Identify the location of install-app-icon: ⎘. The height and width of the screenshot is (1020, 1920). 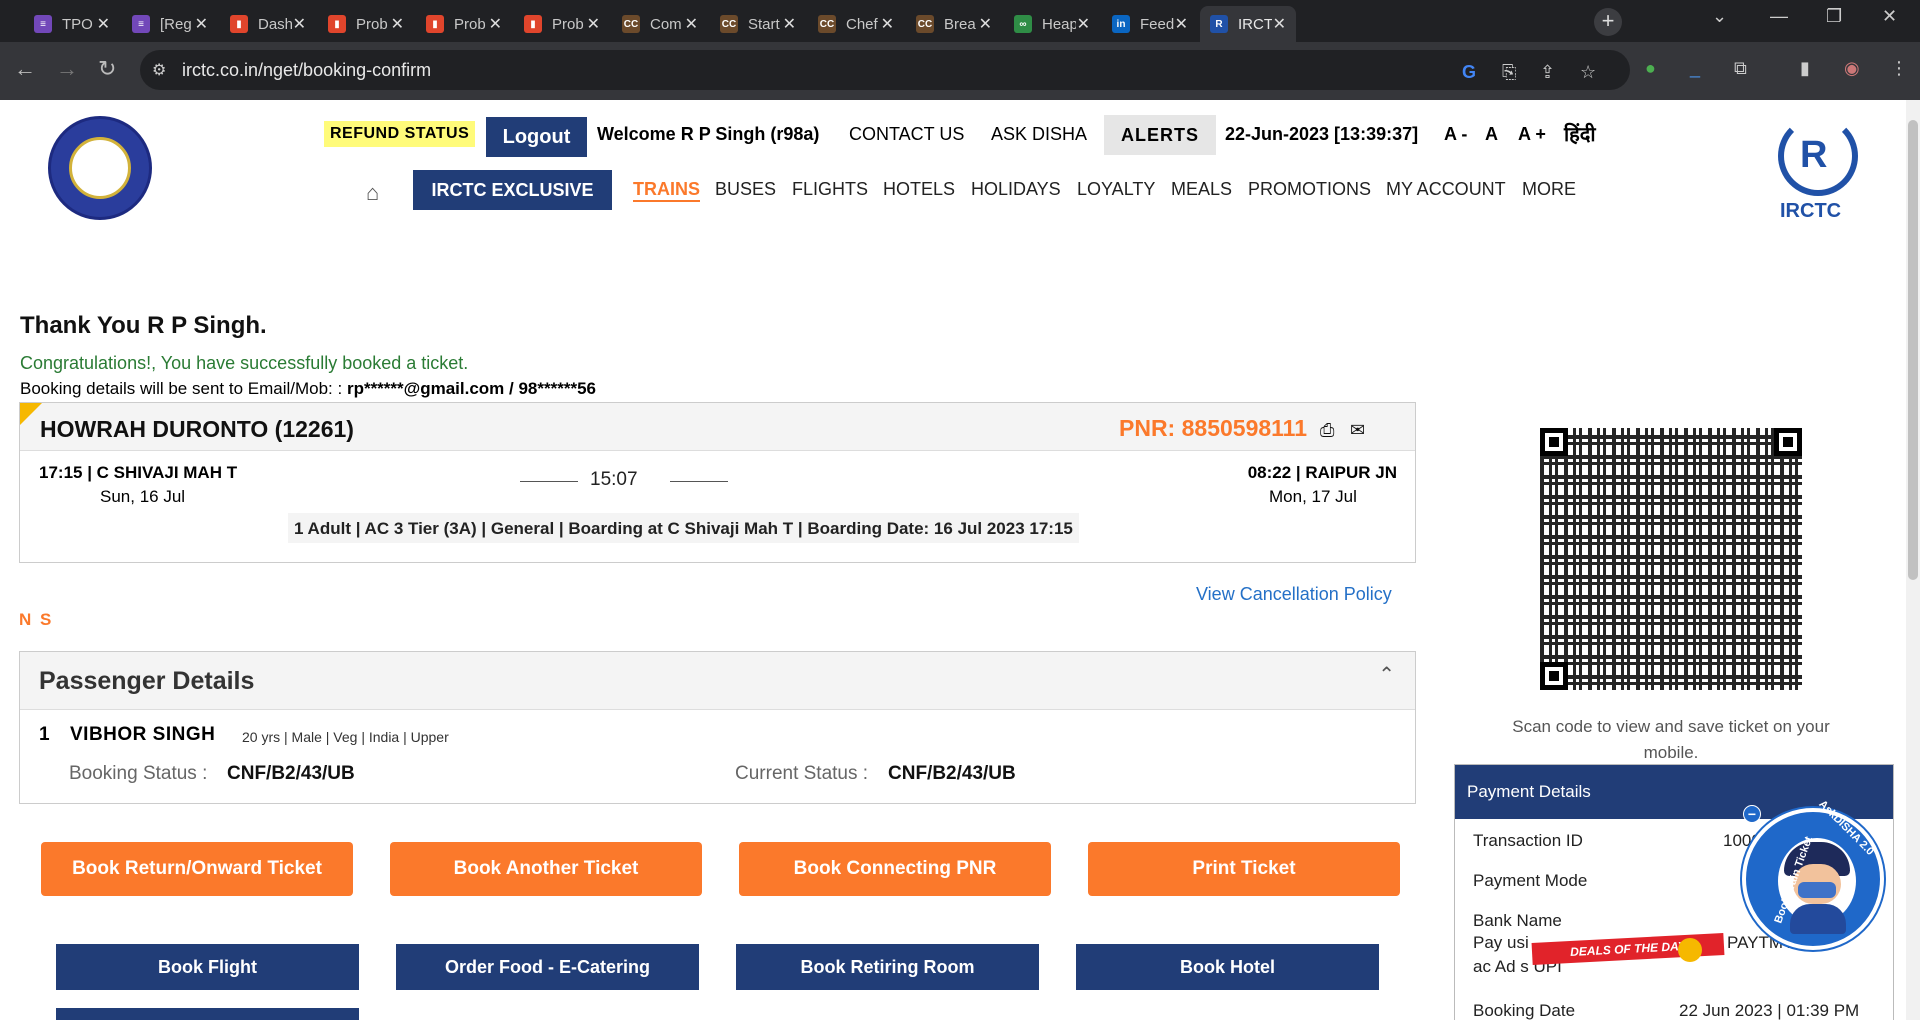
(1509, 72).